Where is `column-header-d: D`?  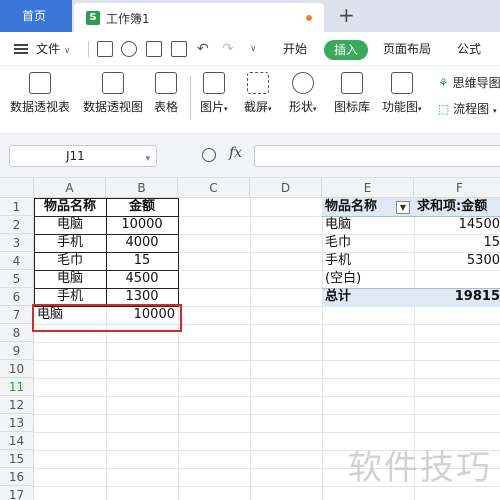
column-header-d: D is located at coordinates (286, 188).